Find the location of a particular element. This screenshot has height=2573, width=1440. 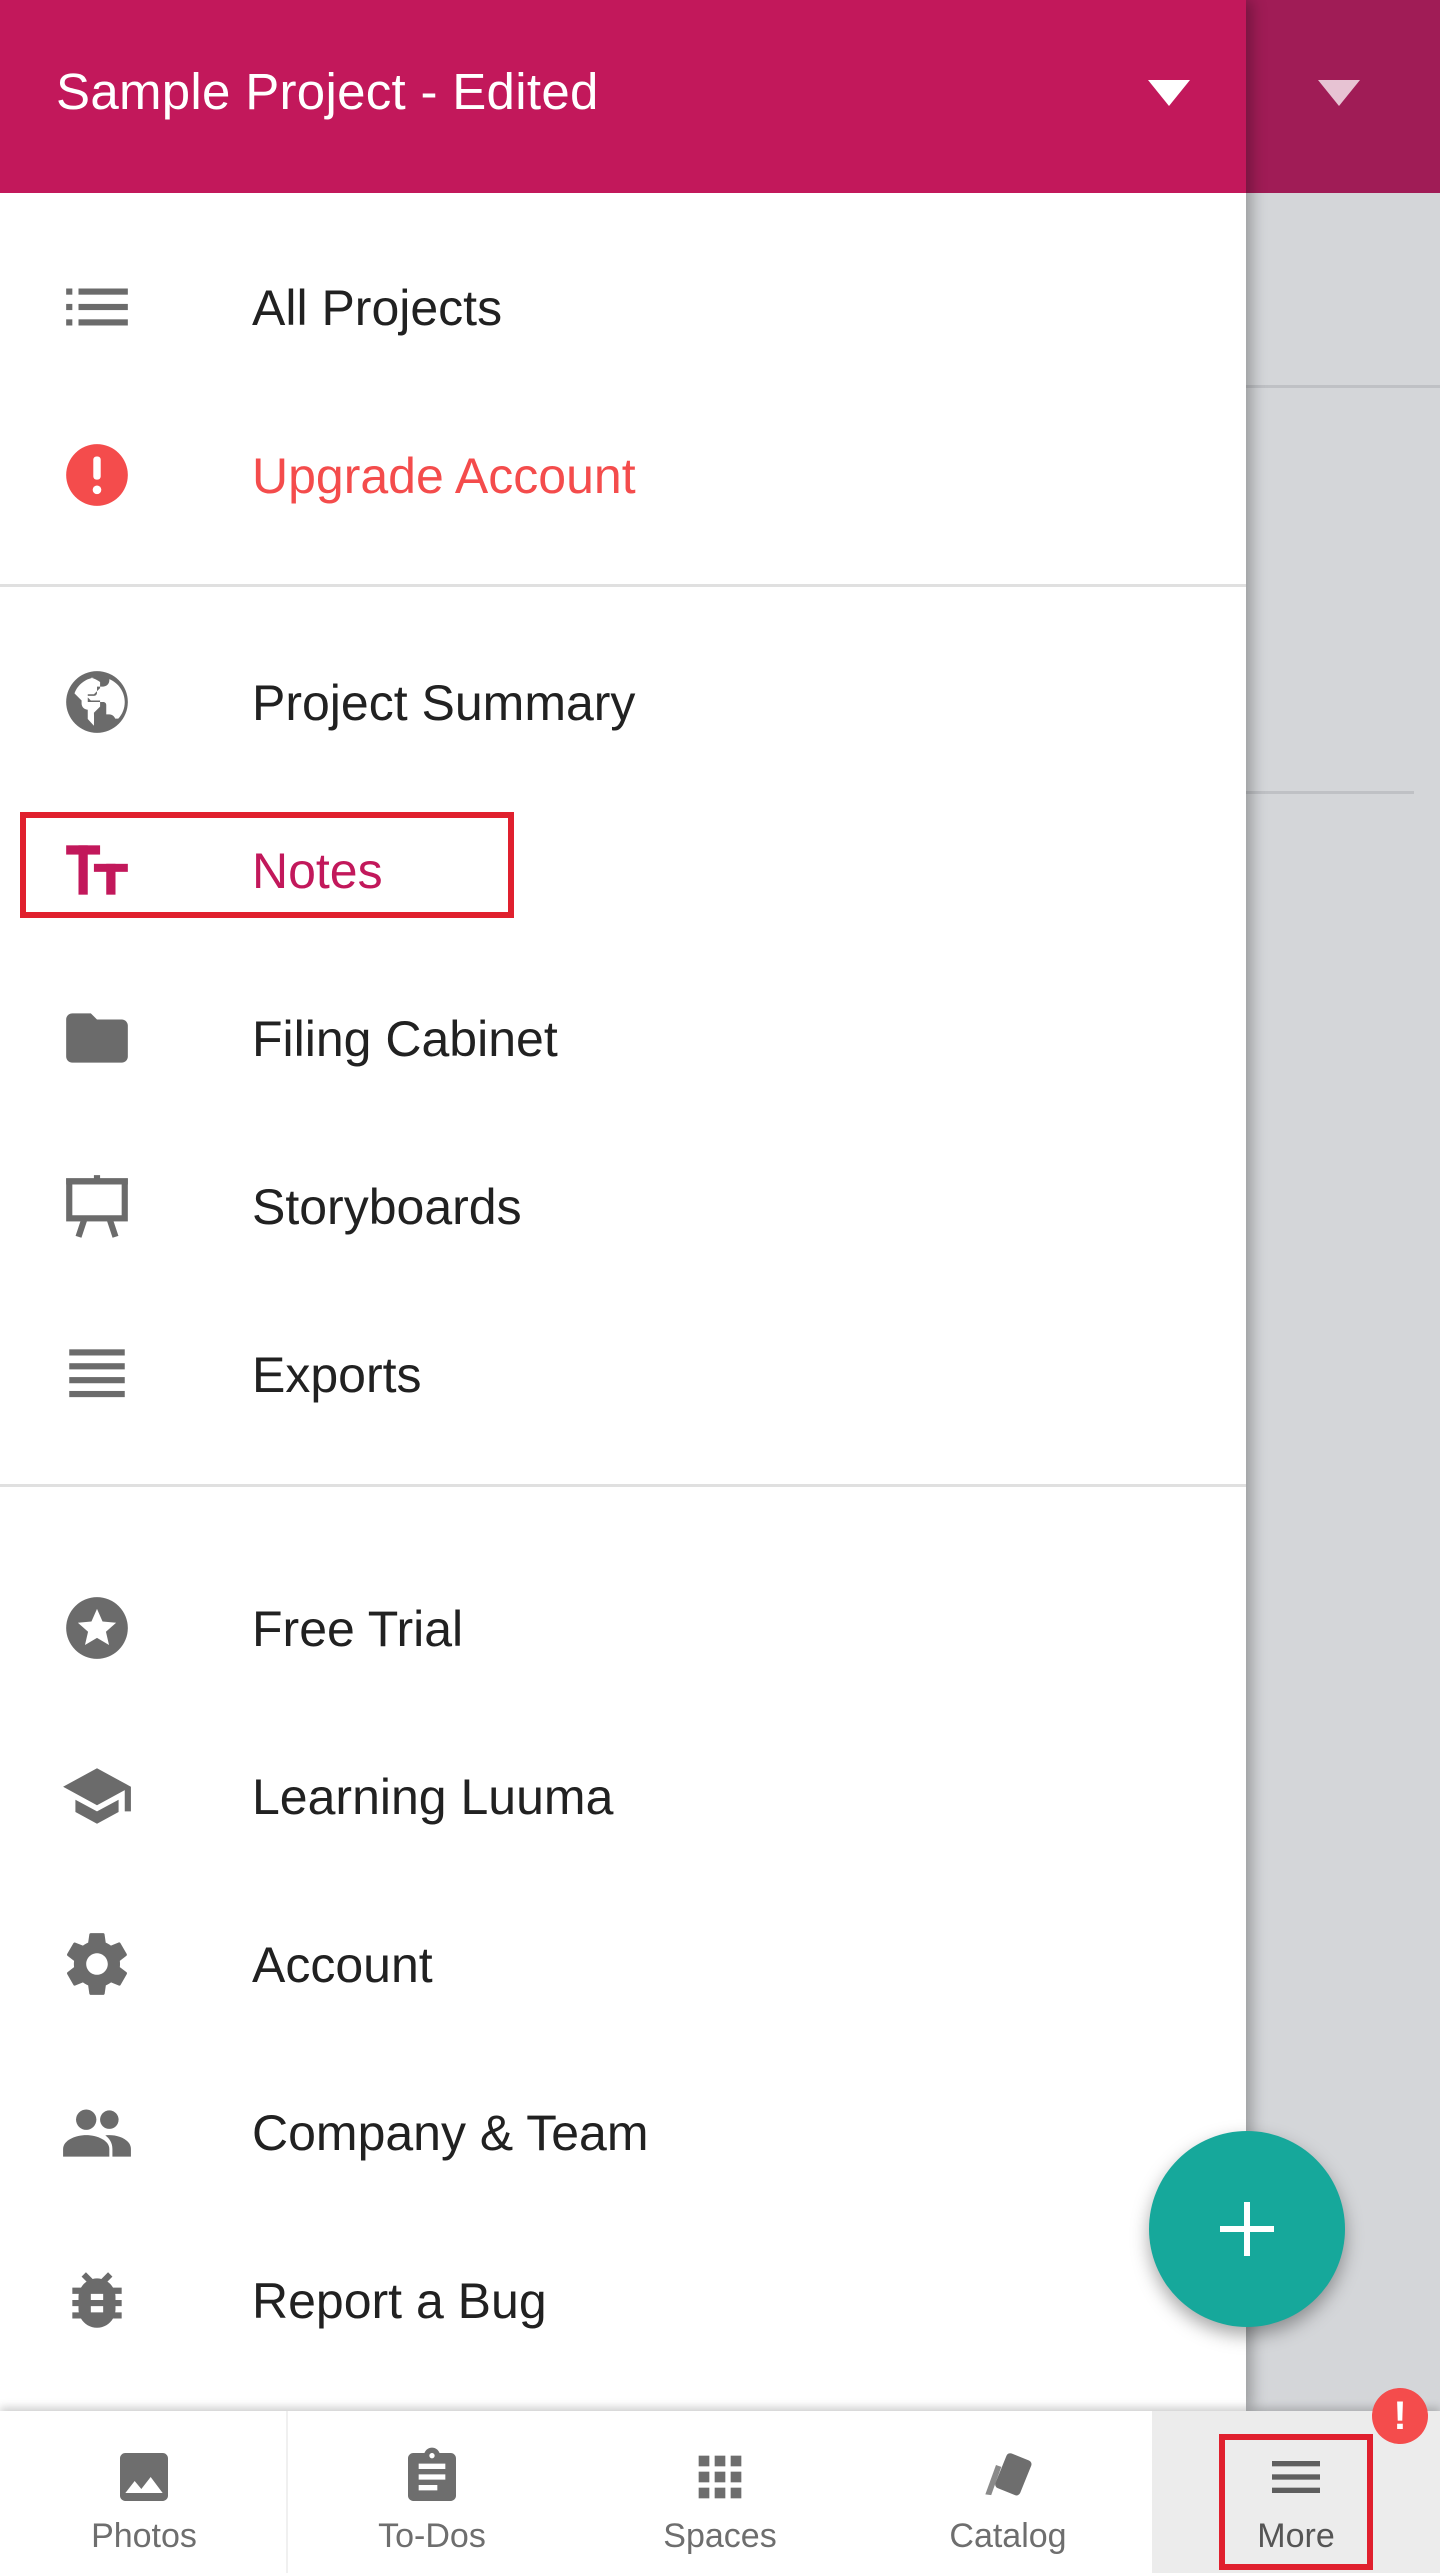

grid-icon is located at coordinates (720, 2477).